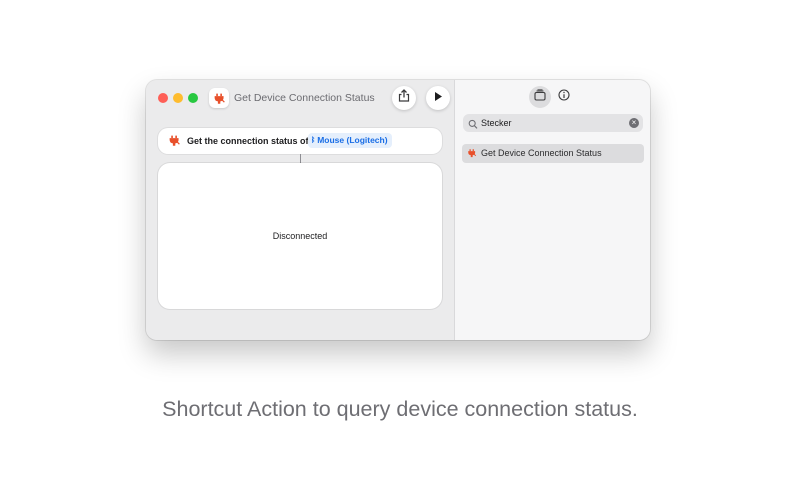 Image resolution: width=800 pixels, height=500 pixels. I want to click on window-title: Get Device Connection Status, so click(304, 98).